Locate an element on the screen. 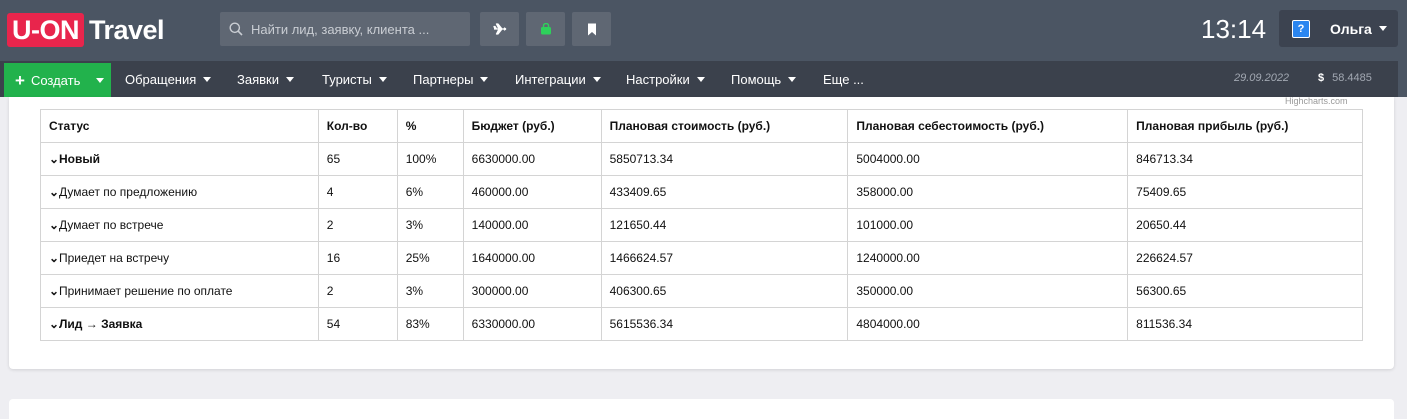  exchange-rate: $58.4485 is located at coordinates (1345, 78).